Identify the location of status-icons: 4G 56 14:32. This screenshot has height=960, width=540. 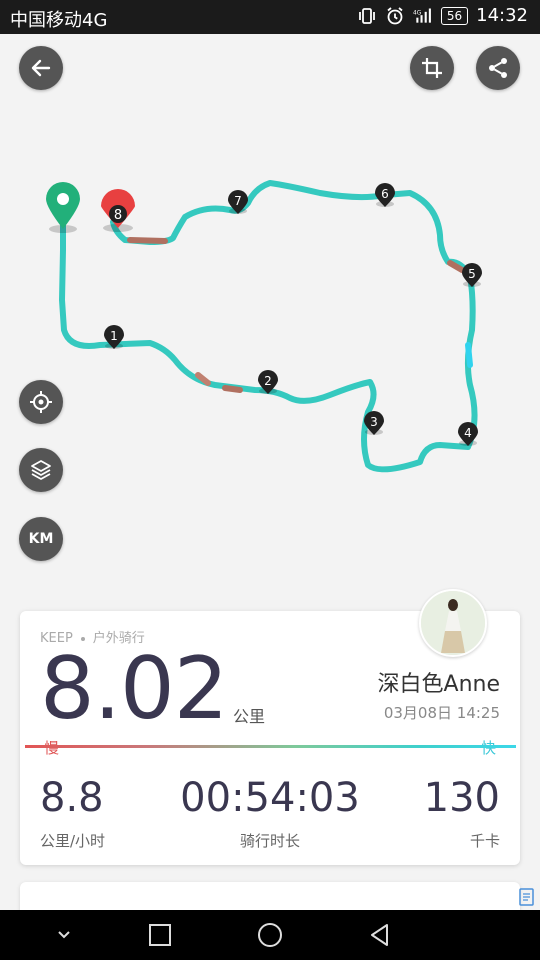
(442, 15).